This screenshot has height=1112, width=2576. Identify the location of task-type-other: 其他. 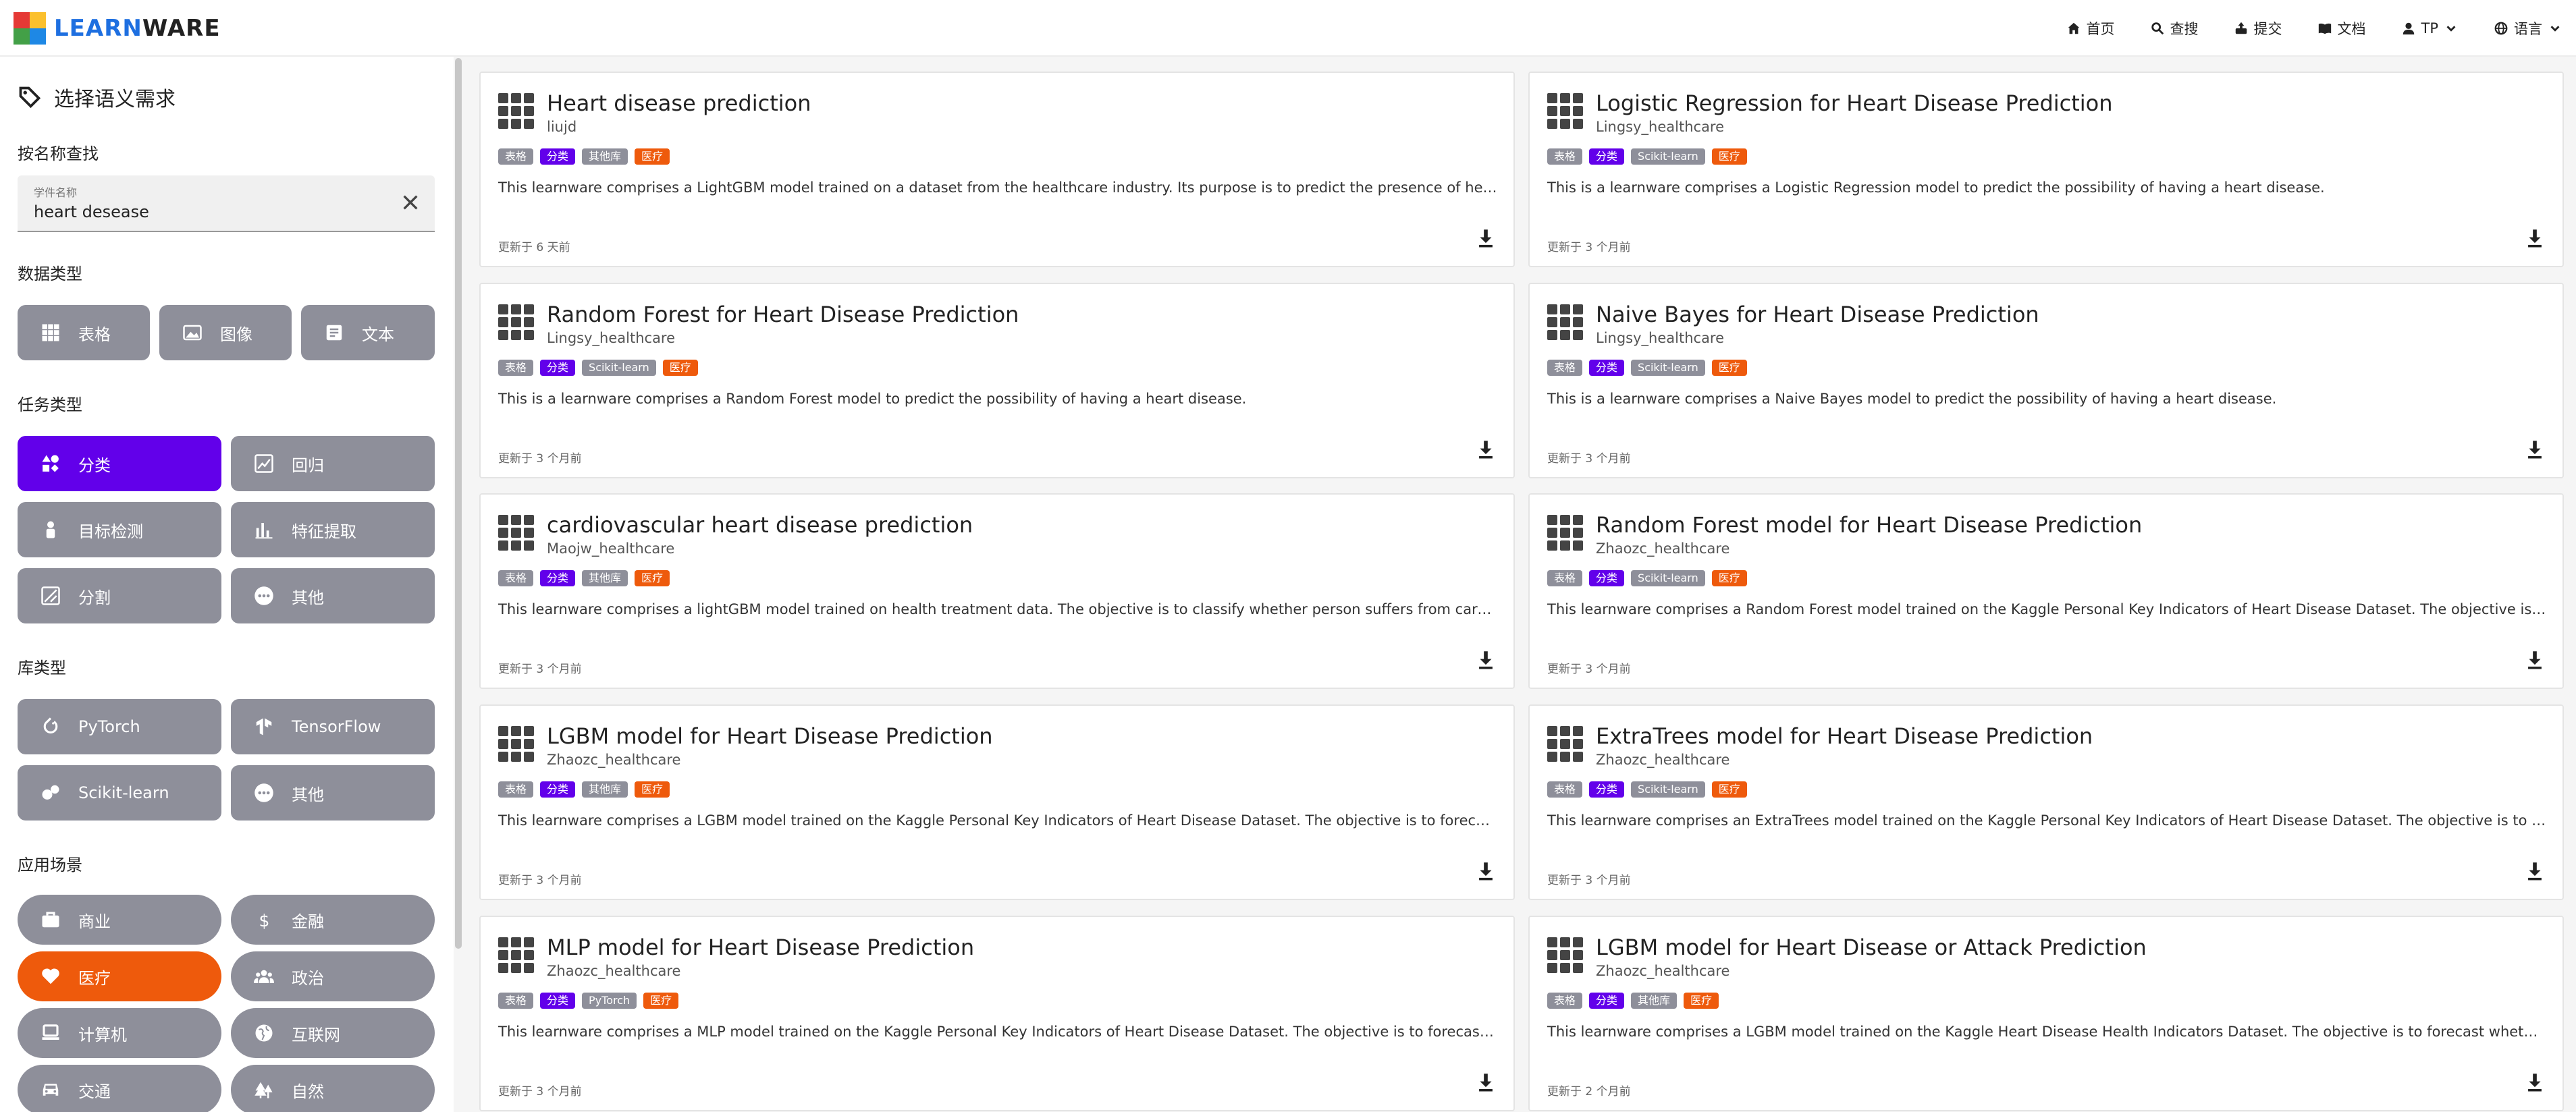
(333, 595).